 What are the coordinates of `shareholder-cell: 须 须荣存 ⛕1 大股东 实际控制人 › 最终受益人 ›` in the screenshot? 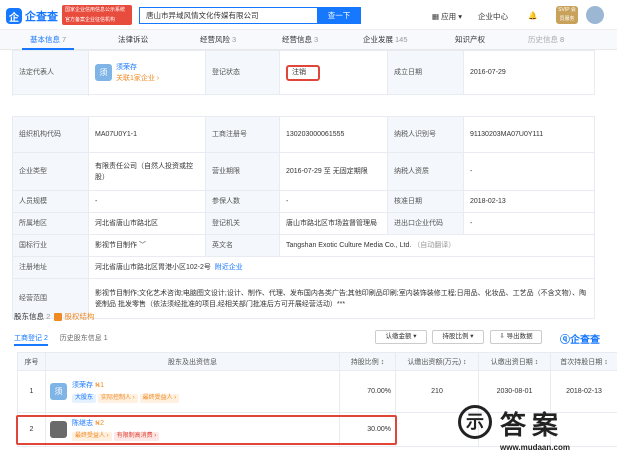 It's located at (192, 391).